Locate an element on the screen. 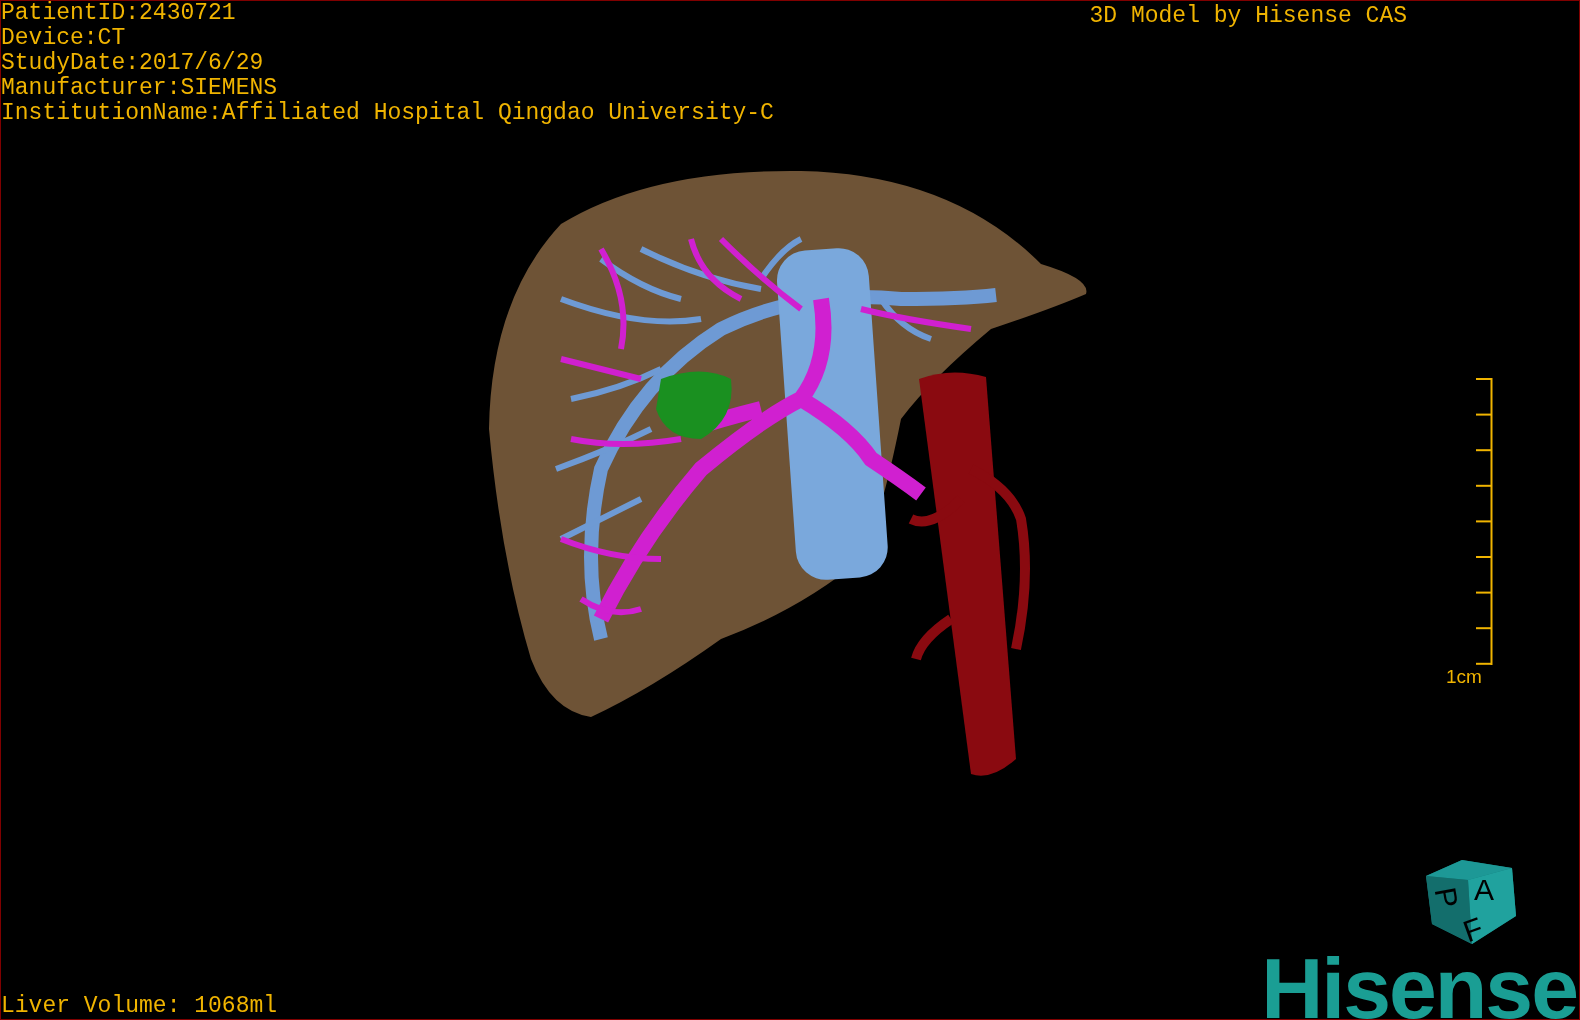 The image size is (1580, 1020). patient-info-text: Device:CT is located at coordinates (64, 38).